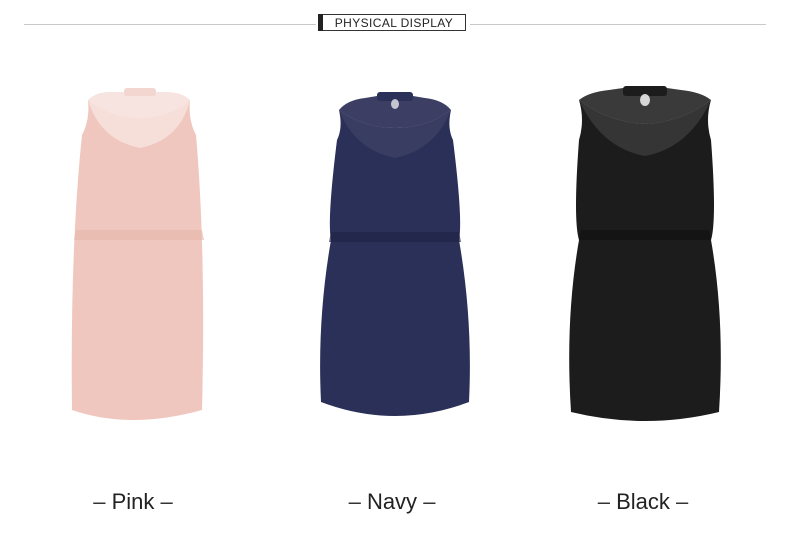  I want to click on dress-image-navy, so click(395, 254).